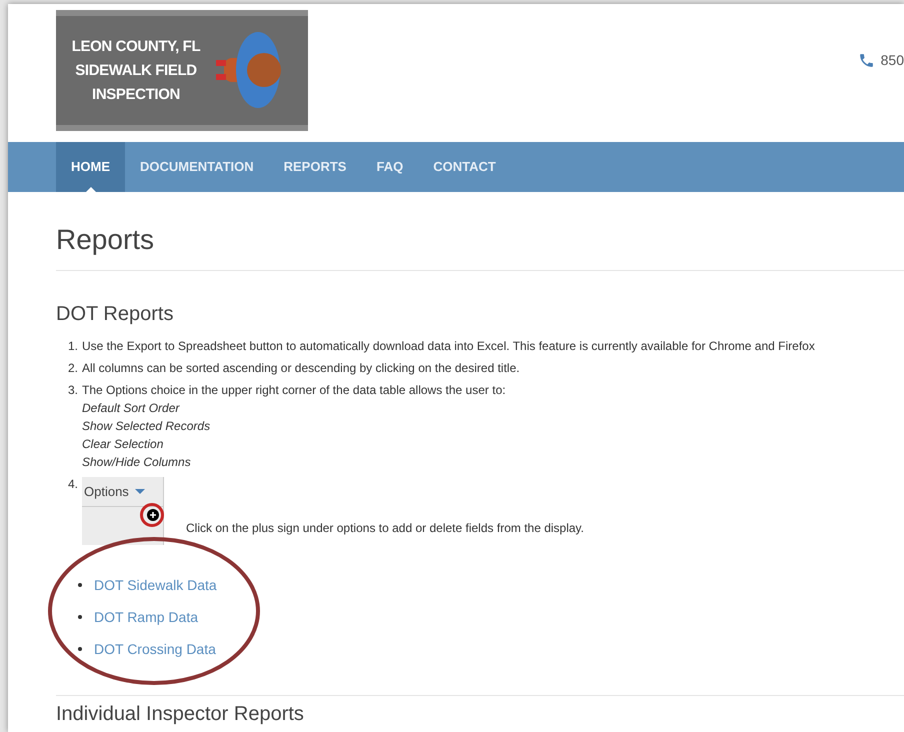 The image size is (904, 732). Describe the element at coordinates (180, 714) in the screenshot. I see `section-title: Individual Inspector Reports` at that location.